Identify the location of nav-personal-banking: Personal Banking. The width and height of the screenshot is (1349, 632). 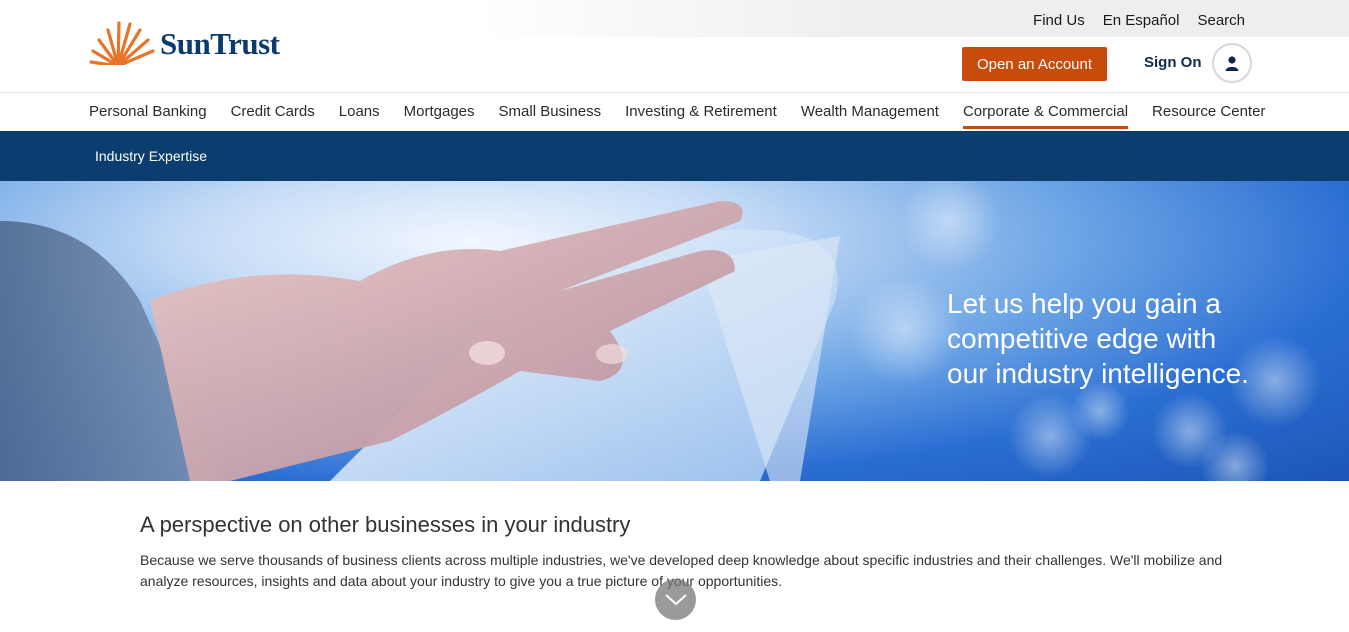
(148, 111).